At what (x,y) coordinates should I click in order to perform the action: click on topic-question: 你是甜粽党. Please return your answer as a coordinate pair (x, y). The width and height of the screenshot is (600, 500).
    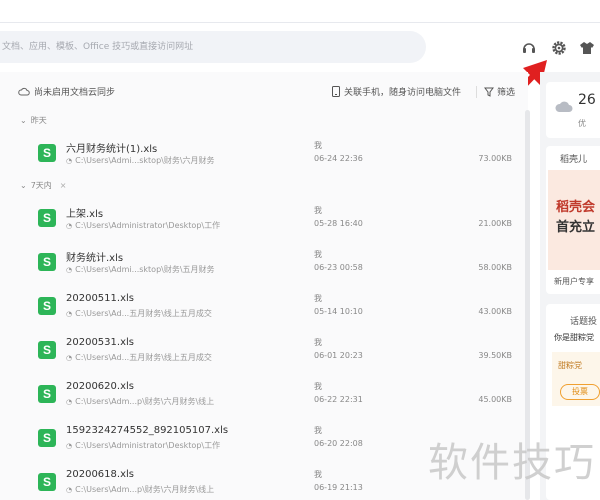
    Looking at the image, I should click on (574, 337).